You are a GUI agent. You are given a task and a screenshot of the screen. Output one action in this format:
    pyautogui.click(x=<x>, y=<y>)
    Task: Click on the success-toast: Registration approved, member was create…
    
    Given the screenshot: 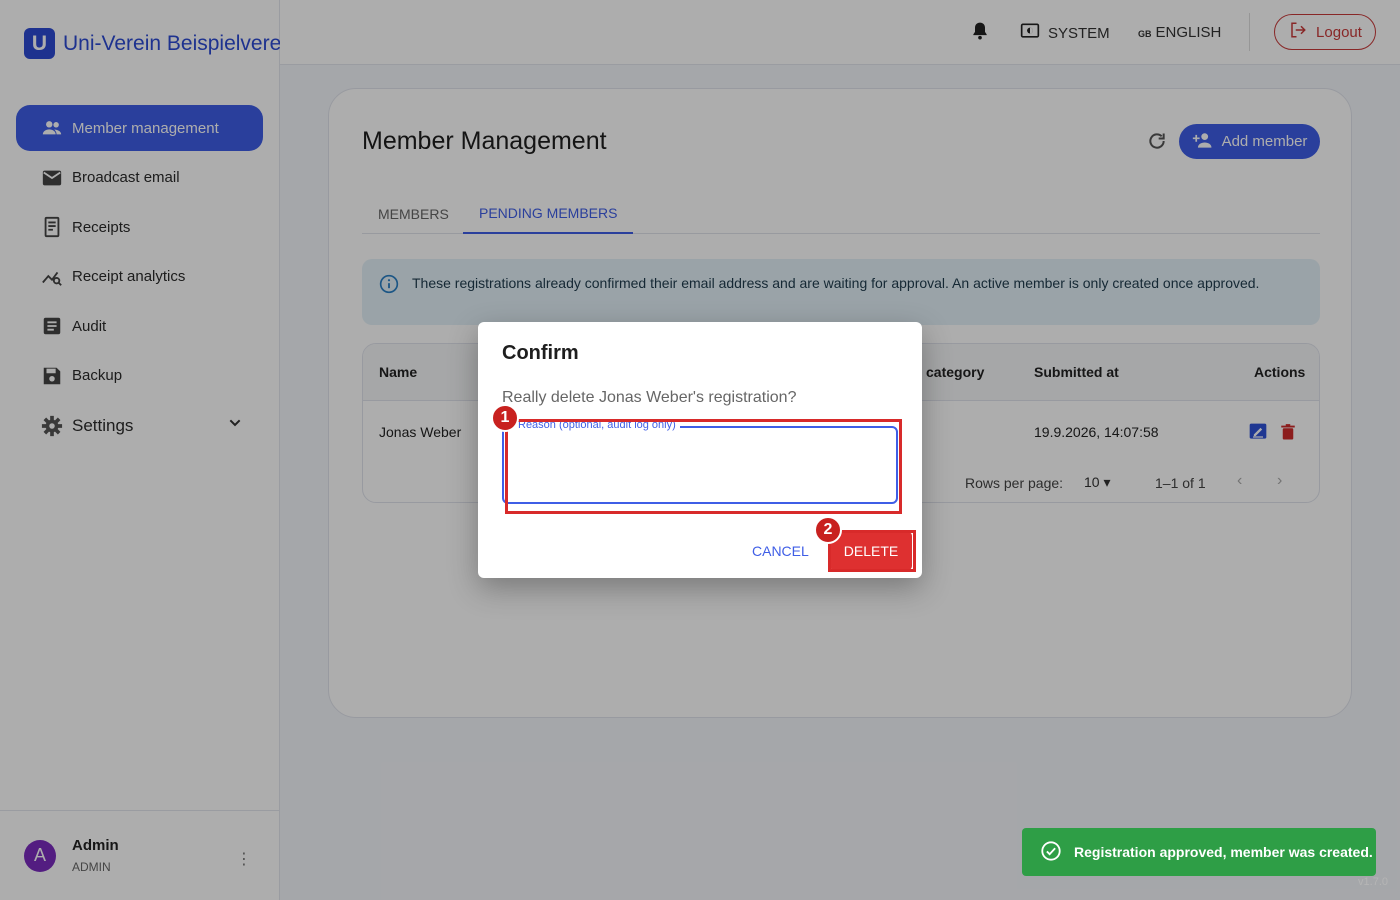 What is the action you would take?
    pyautogui.click(x=1199, y=852)
    